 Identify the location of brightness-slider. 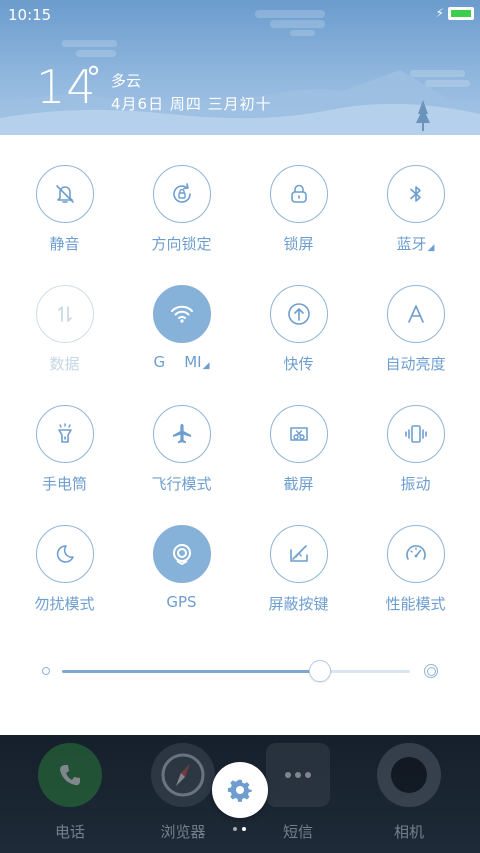
(240, 672).